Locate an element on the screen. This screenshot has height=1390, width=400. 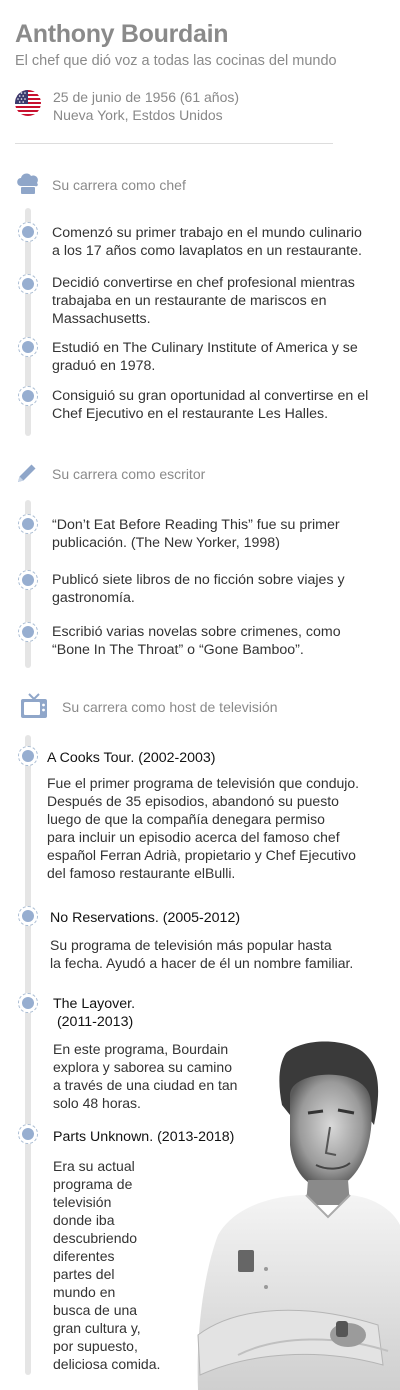
show-title: The Layover. (2011-2013) is located at coordinates (94, 1013).